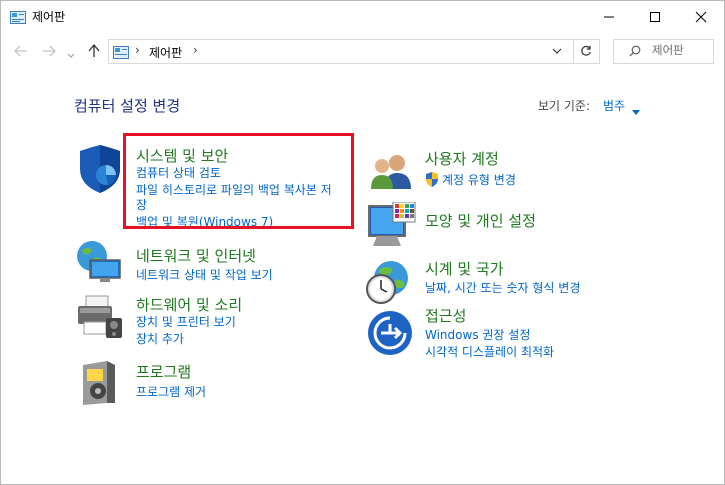 The height and width of the screenshot is (485, 725). What do you see at coordinates (98, 264) in the screenshot?
I see `network-globe-icon` at bounding box center [98, 264].